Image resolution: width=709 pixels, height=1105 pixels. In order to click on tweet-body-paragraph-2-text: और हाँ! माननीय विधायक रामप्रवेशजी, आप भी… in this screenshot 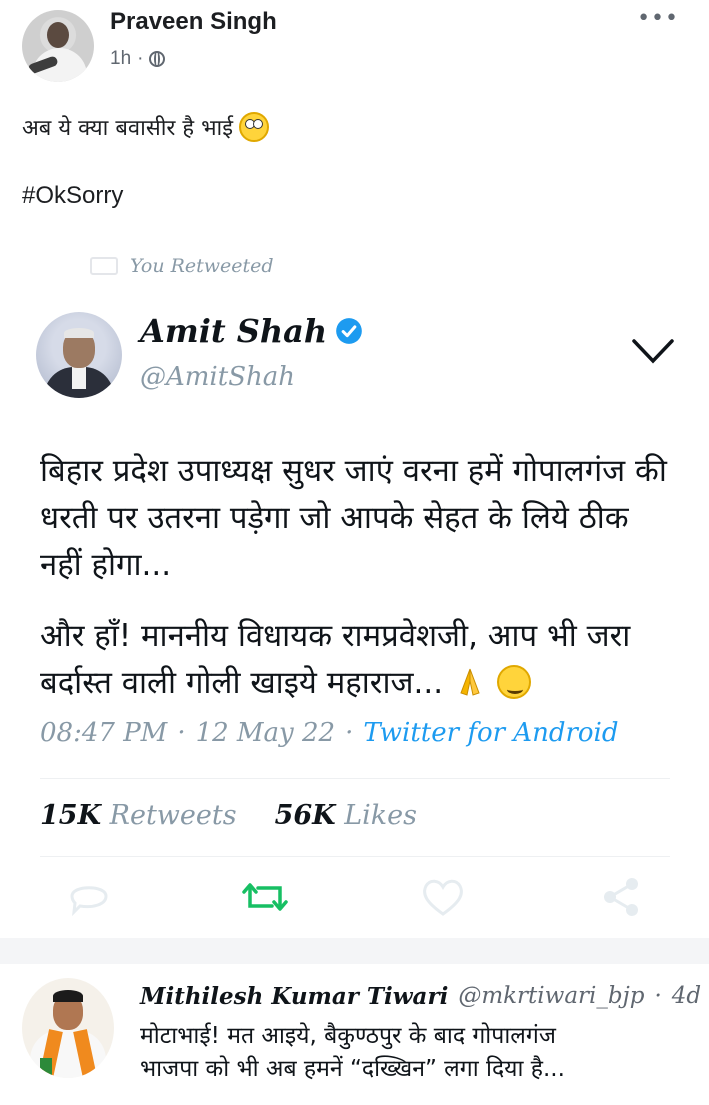, I will do `click(335, 659)`.